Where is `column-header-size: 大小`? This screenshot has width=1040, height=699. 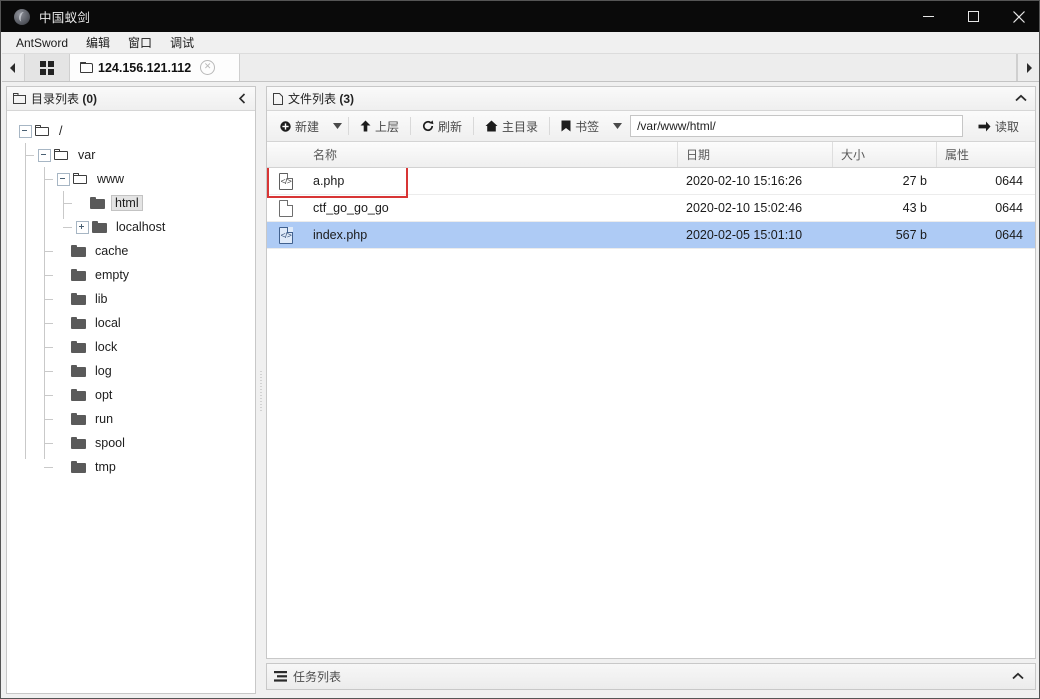
column-header-size: 大小 is located at coordinates (885, 154).